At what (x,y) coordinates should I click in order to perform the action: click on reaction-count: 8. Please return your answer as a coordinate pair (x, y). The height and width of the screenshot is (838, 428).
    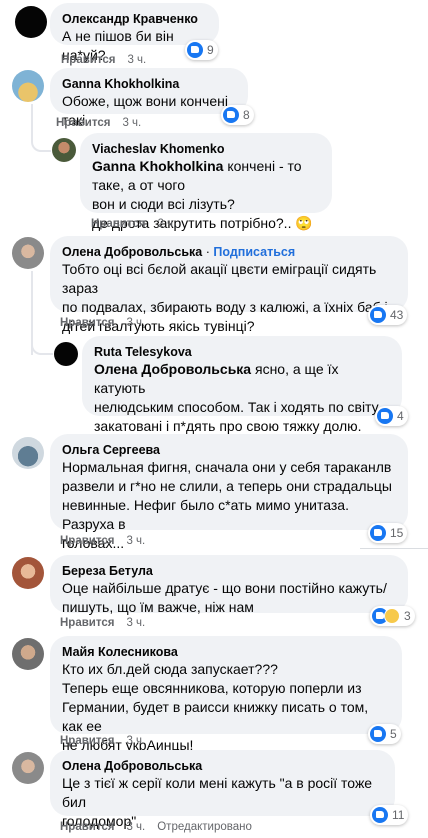
    Looking at the image, I should click on (237, 115).